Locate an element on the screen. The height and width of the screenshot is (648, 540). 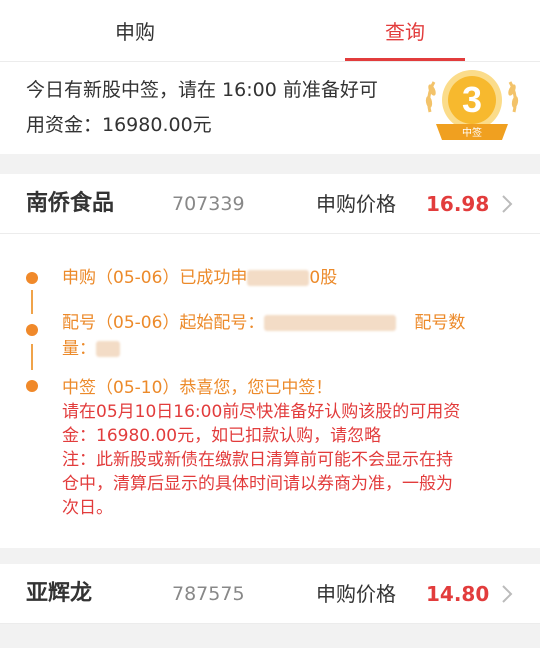
notice-text: 今日有新股中签，请在 16:00 前准备好可 用资金：16980.00元 is located at coordinates (222, 108).